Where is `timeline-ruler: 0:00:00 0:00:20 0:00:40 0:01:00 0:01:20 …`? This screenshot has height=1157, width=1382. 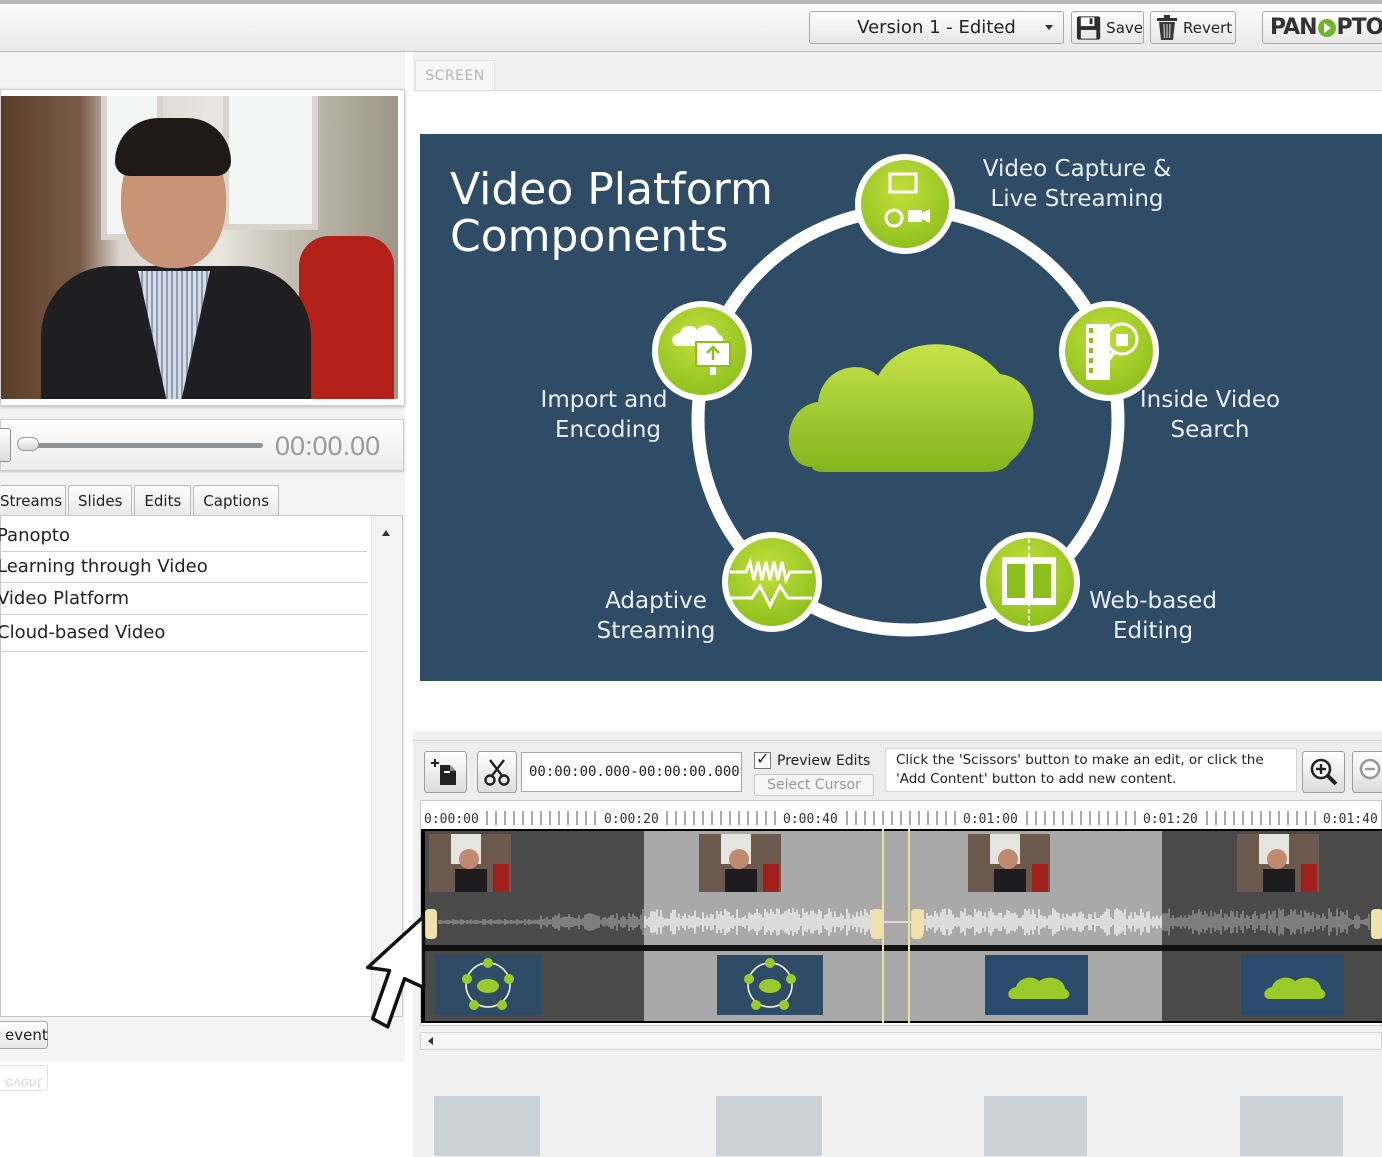 timeline-ruler: 0:00:00 0:00:20 0:00:40 0:01:00 0:01:20 … is located at coordinates (901, 816).